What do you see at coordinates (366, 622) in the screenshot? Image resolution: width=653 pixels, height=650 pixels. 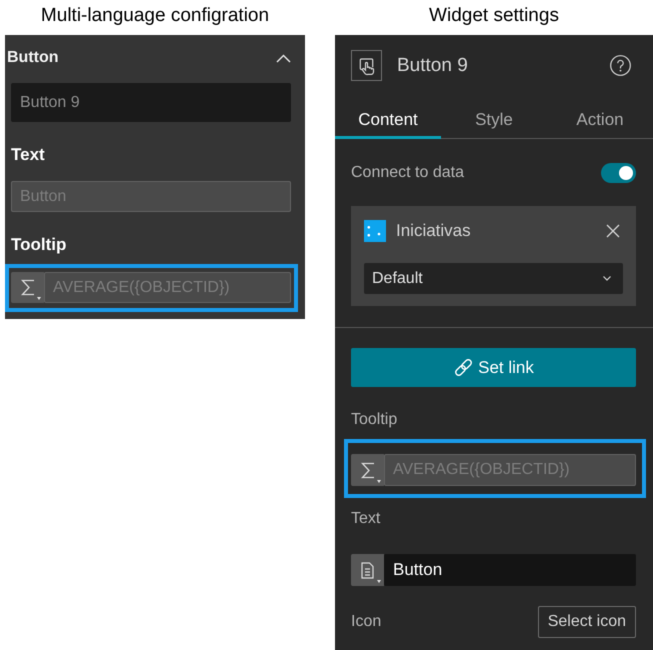 I see `field-label: Icon` at bounding box center [366, 622].